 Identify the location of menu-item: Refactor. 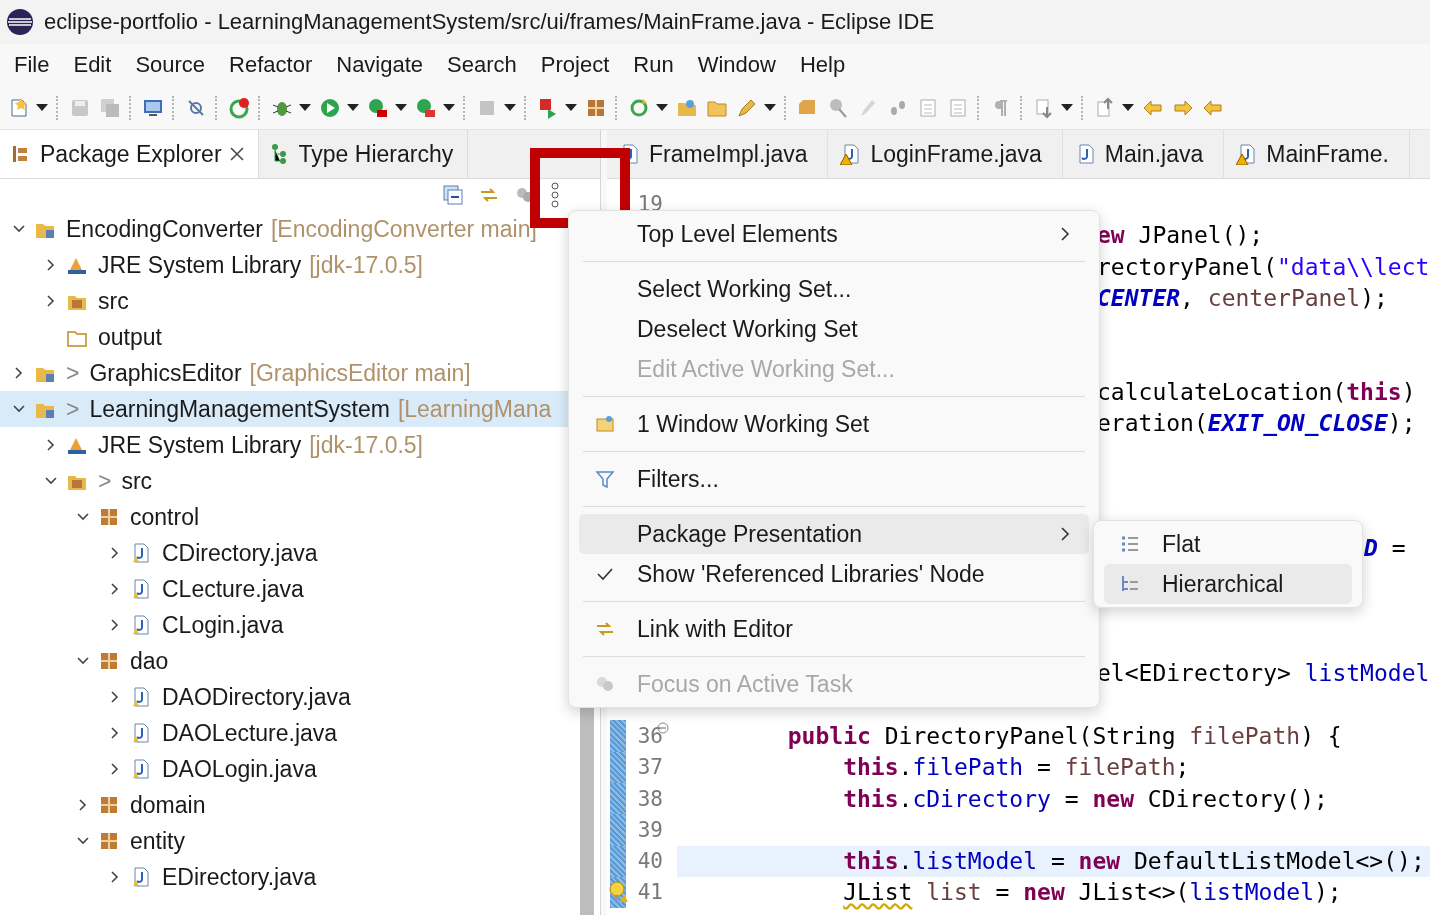
(273, 65).